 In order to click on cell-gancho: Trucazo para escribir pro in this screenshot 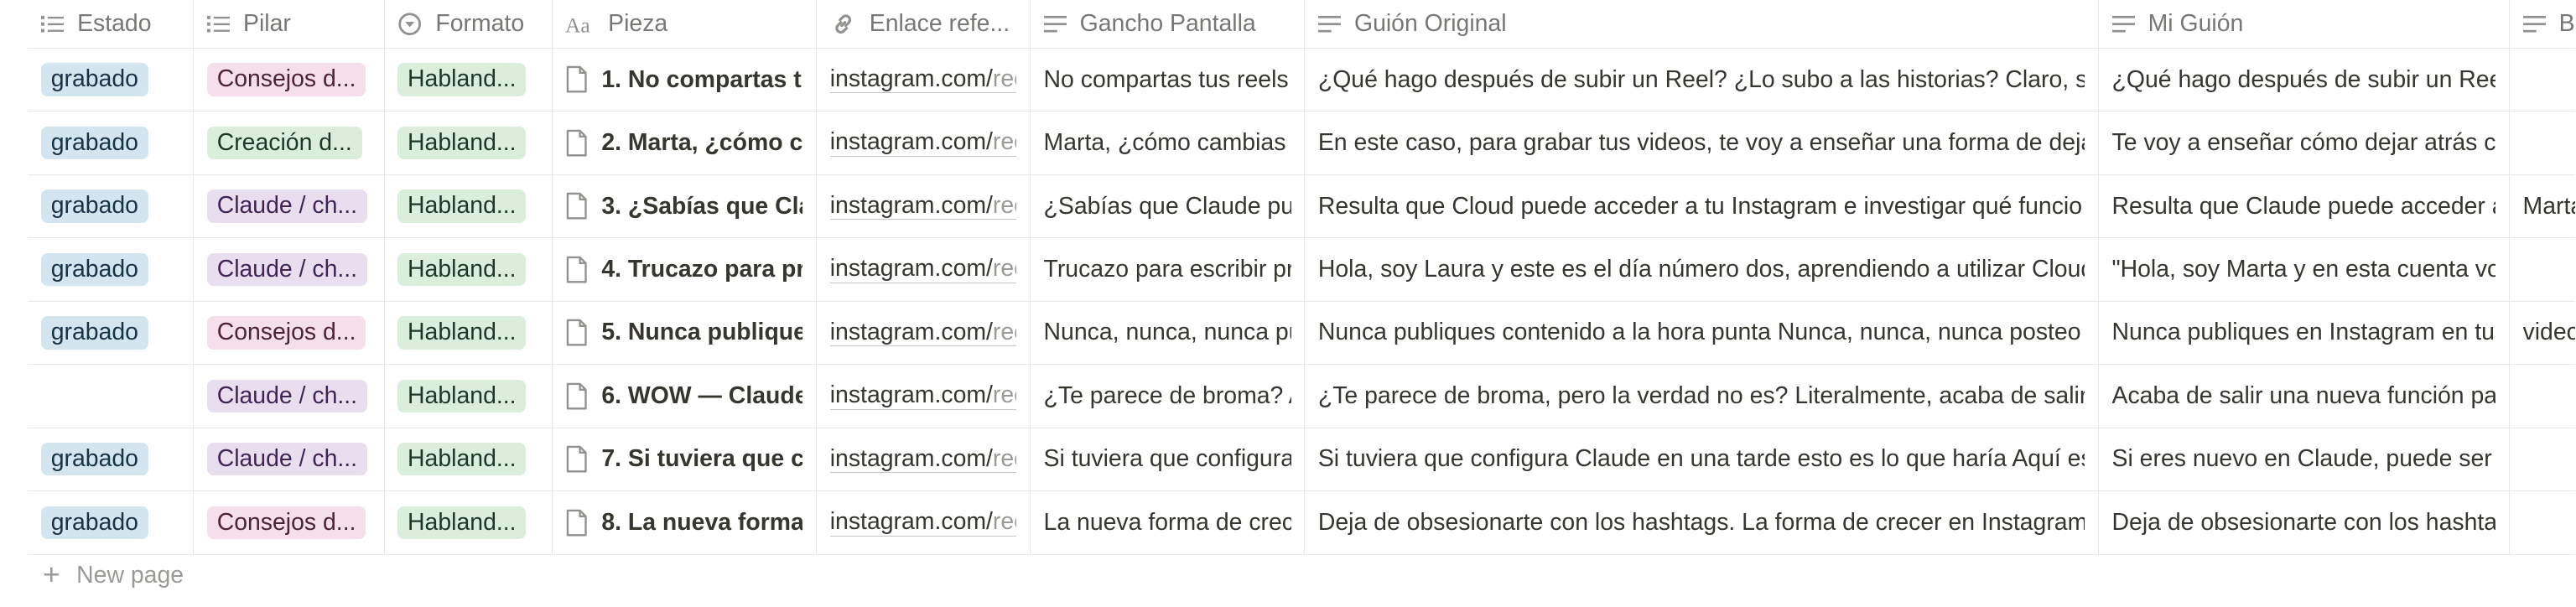, I will do `click(1168, 269)`.